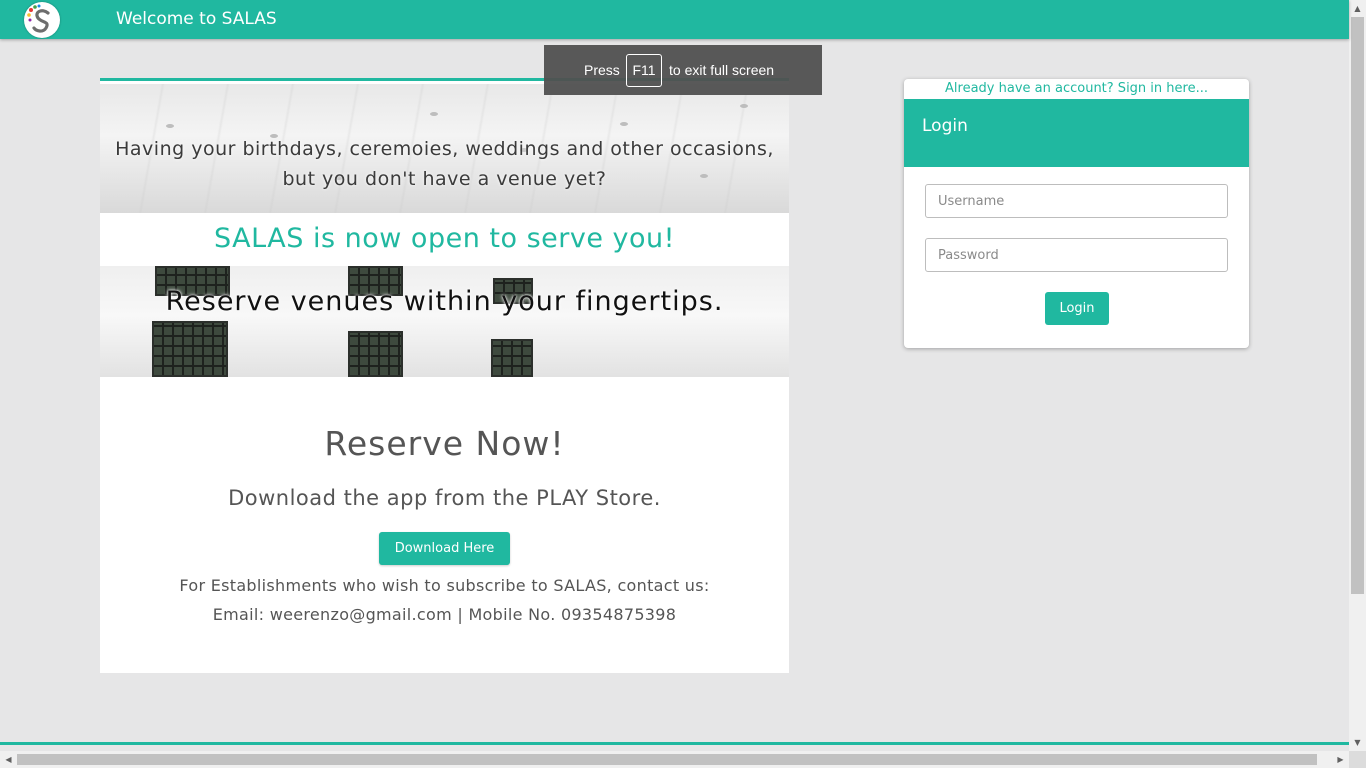  I want to click on scroll-down-arrow-icon: ▼, so click(1357, 742).